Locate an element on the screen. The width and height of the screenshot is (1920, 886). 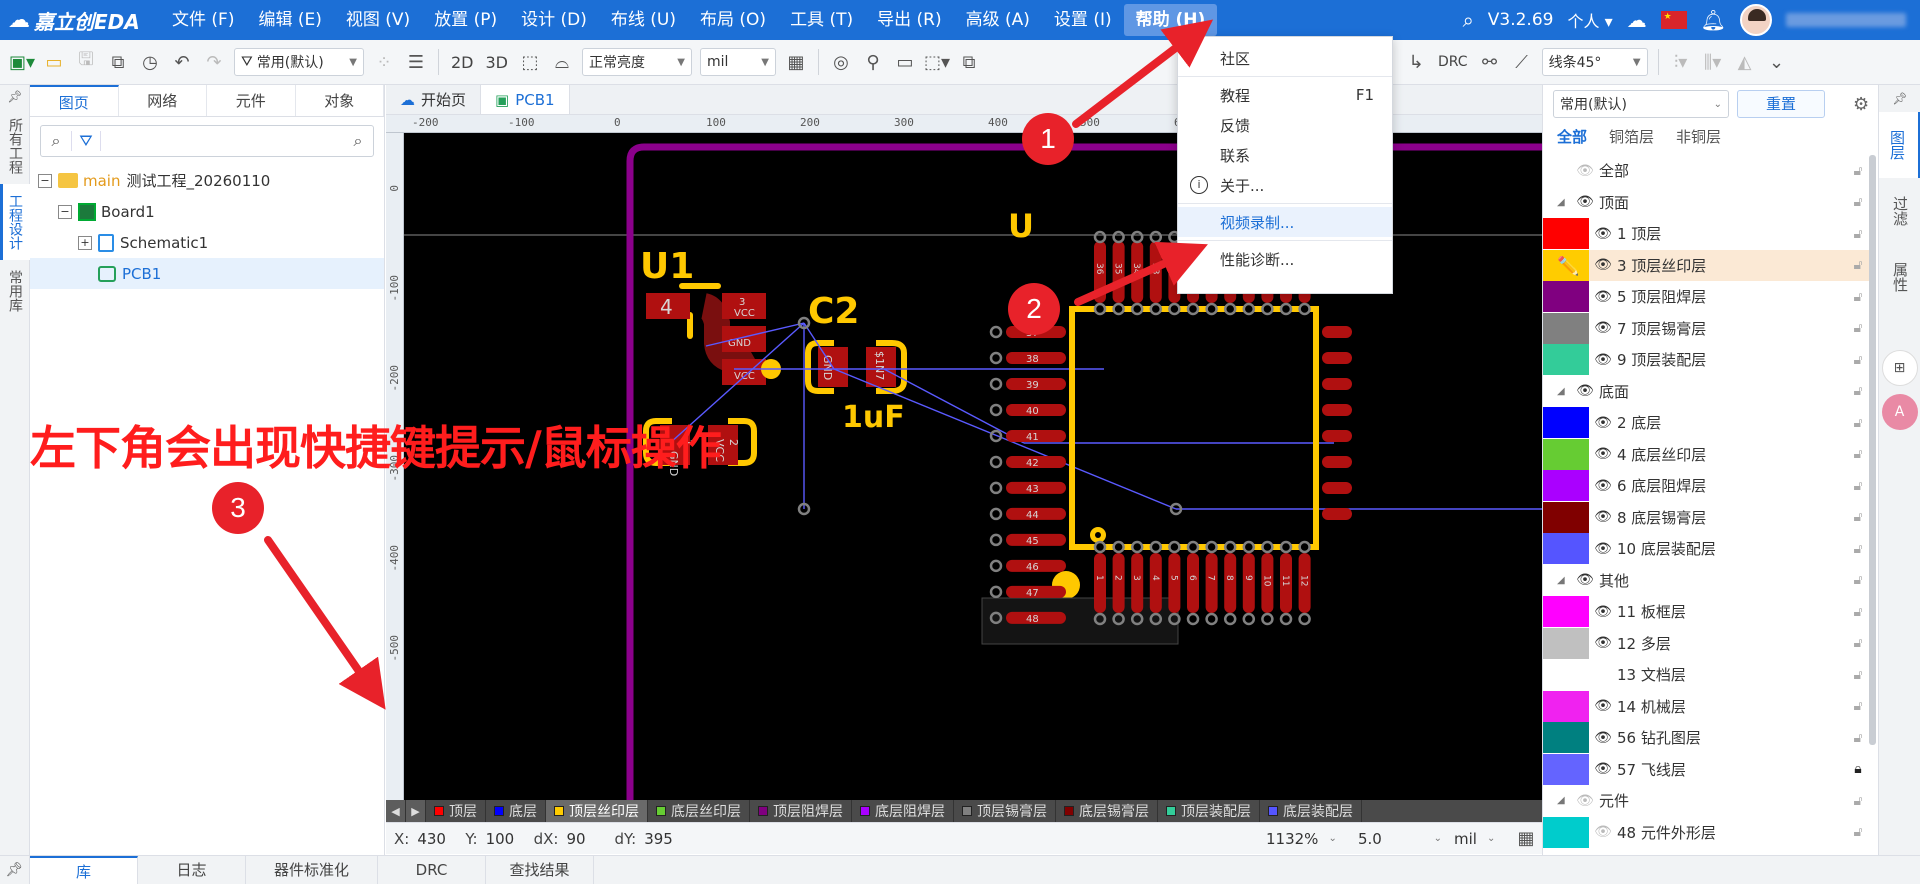
apps-grid-icon: ⊞ is located at coordinates (1899, 368).